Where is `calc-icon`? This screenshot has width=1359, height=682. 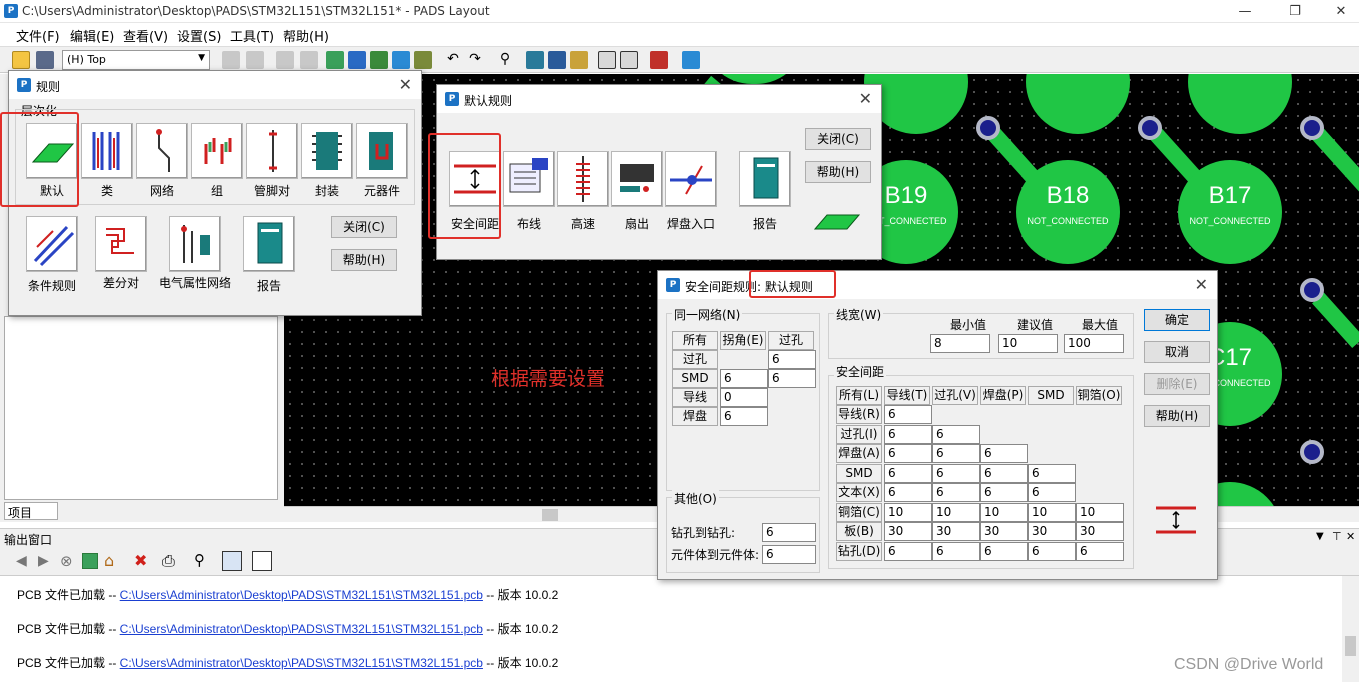
calc-icon is located at coordinates (285, 60).